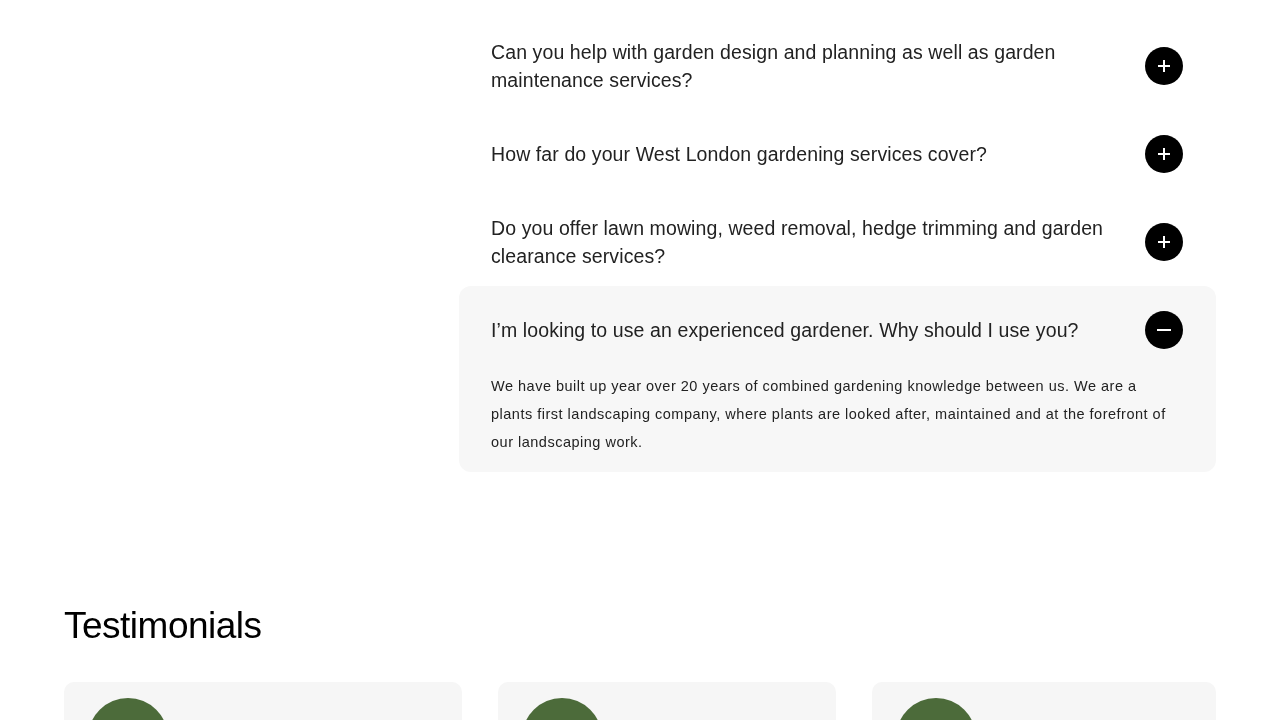 The height and width of the screenshot is (720, 1280). Describe the element at coordinates (829, 414) in the screenshot. I see `faq-answer: We have built up year over 20 years of combined gardening knowledge between us. We are a plants first landscaping company, where plants are looked after, maintained and at the forefront of our landscaping work.` at that location.